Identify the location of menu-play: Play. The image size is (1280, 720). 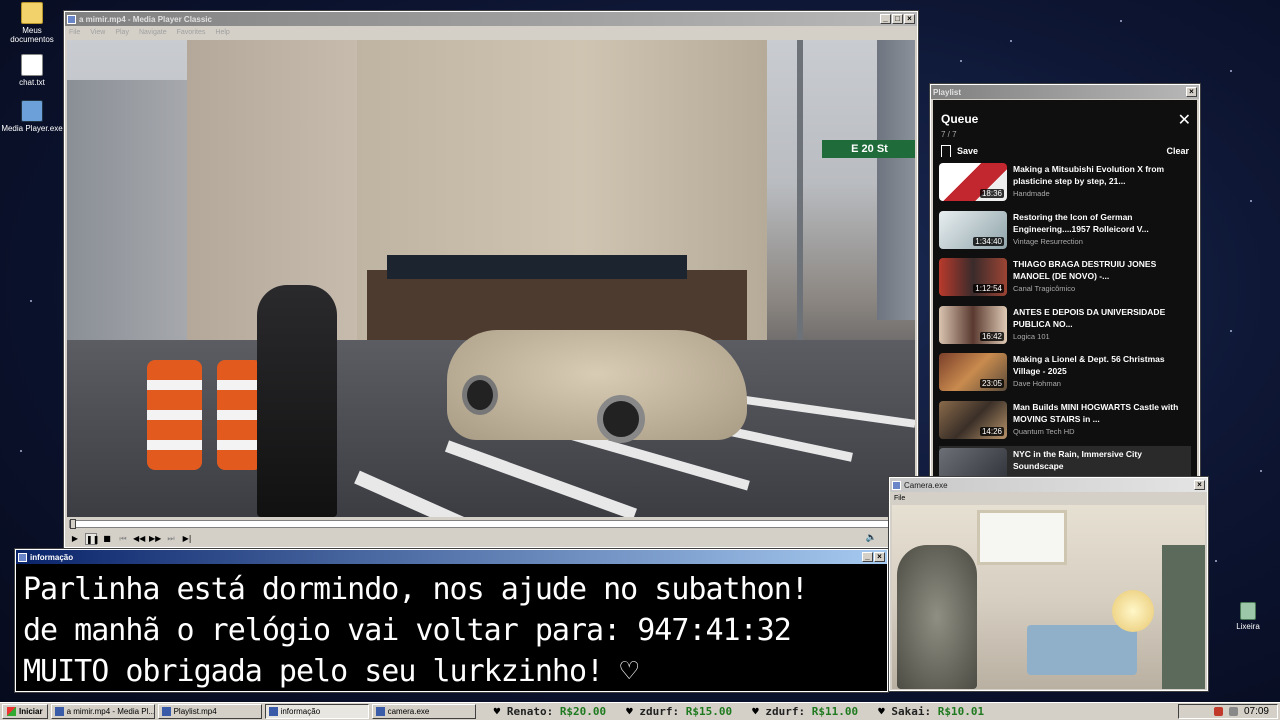
(122, 32).